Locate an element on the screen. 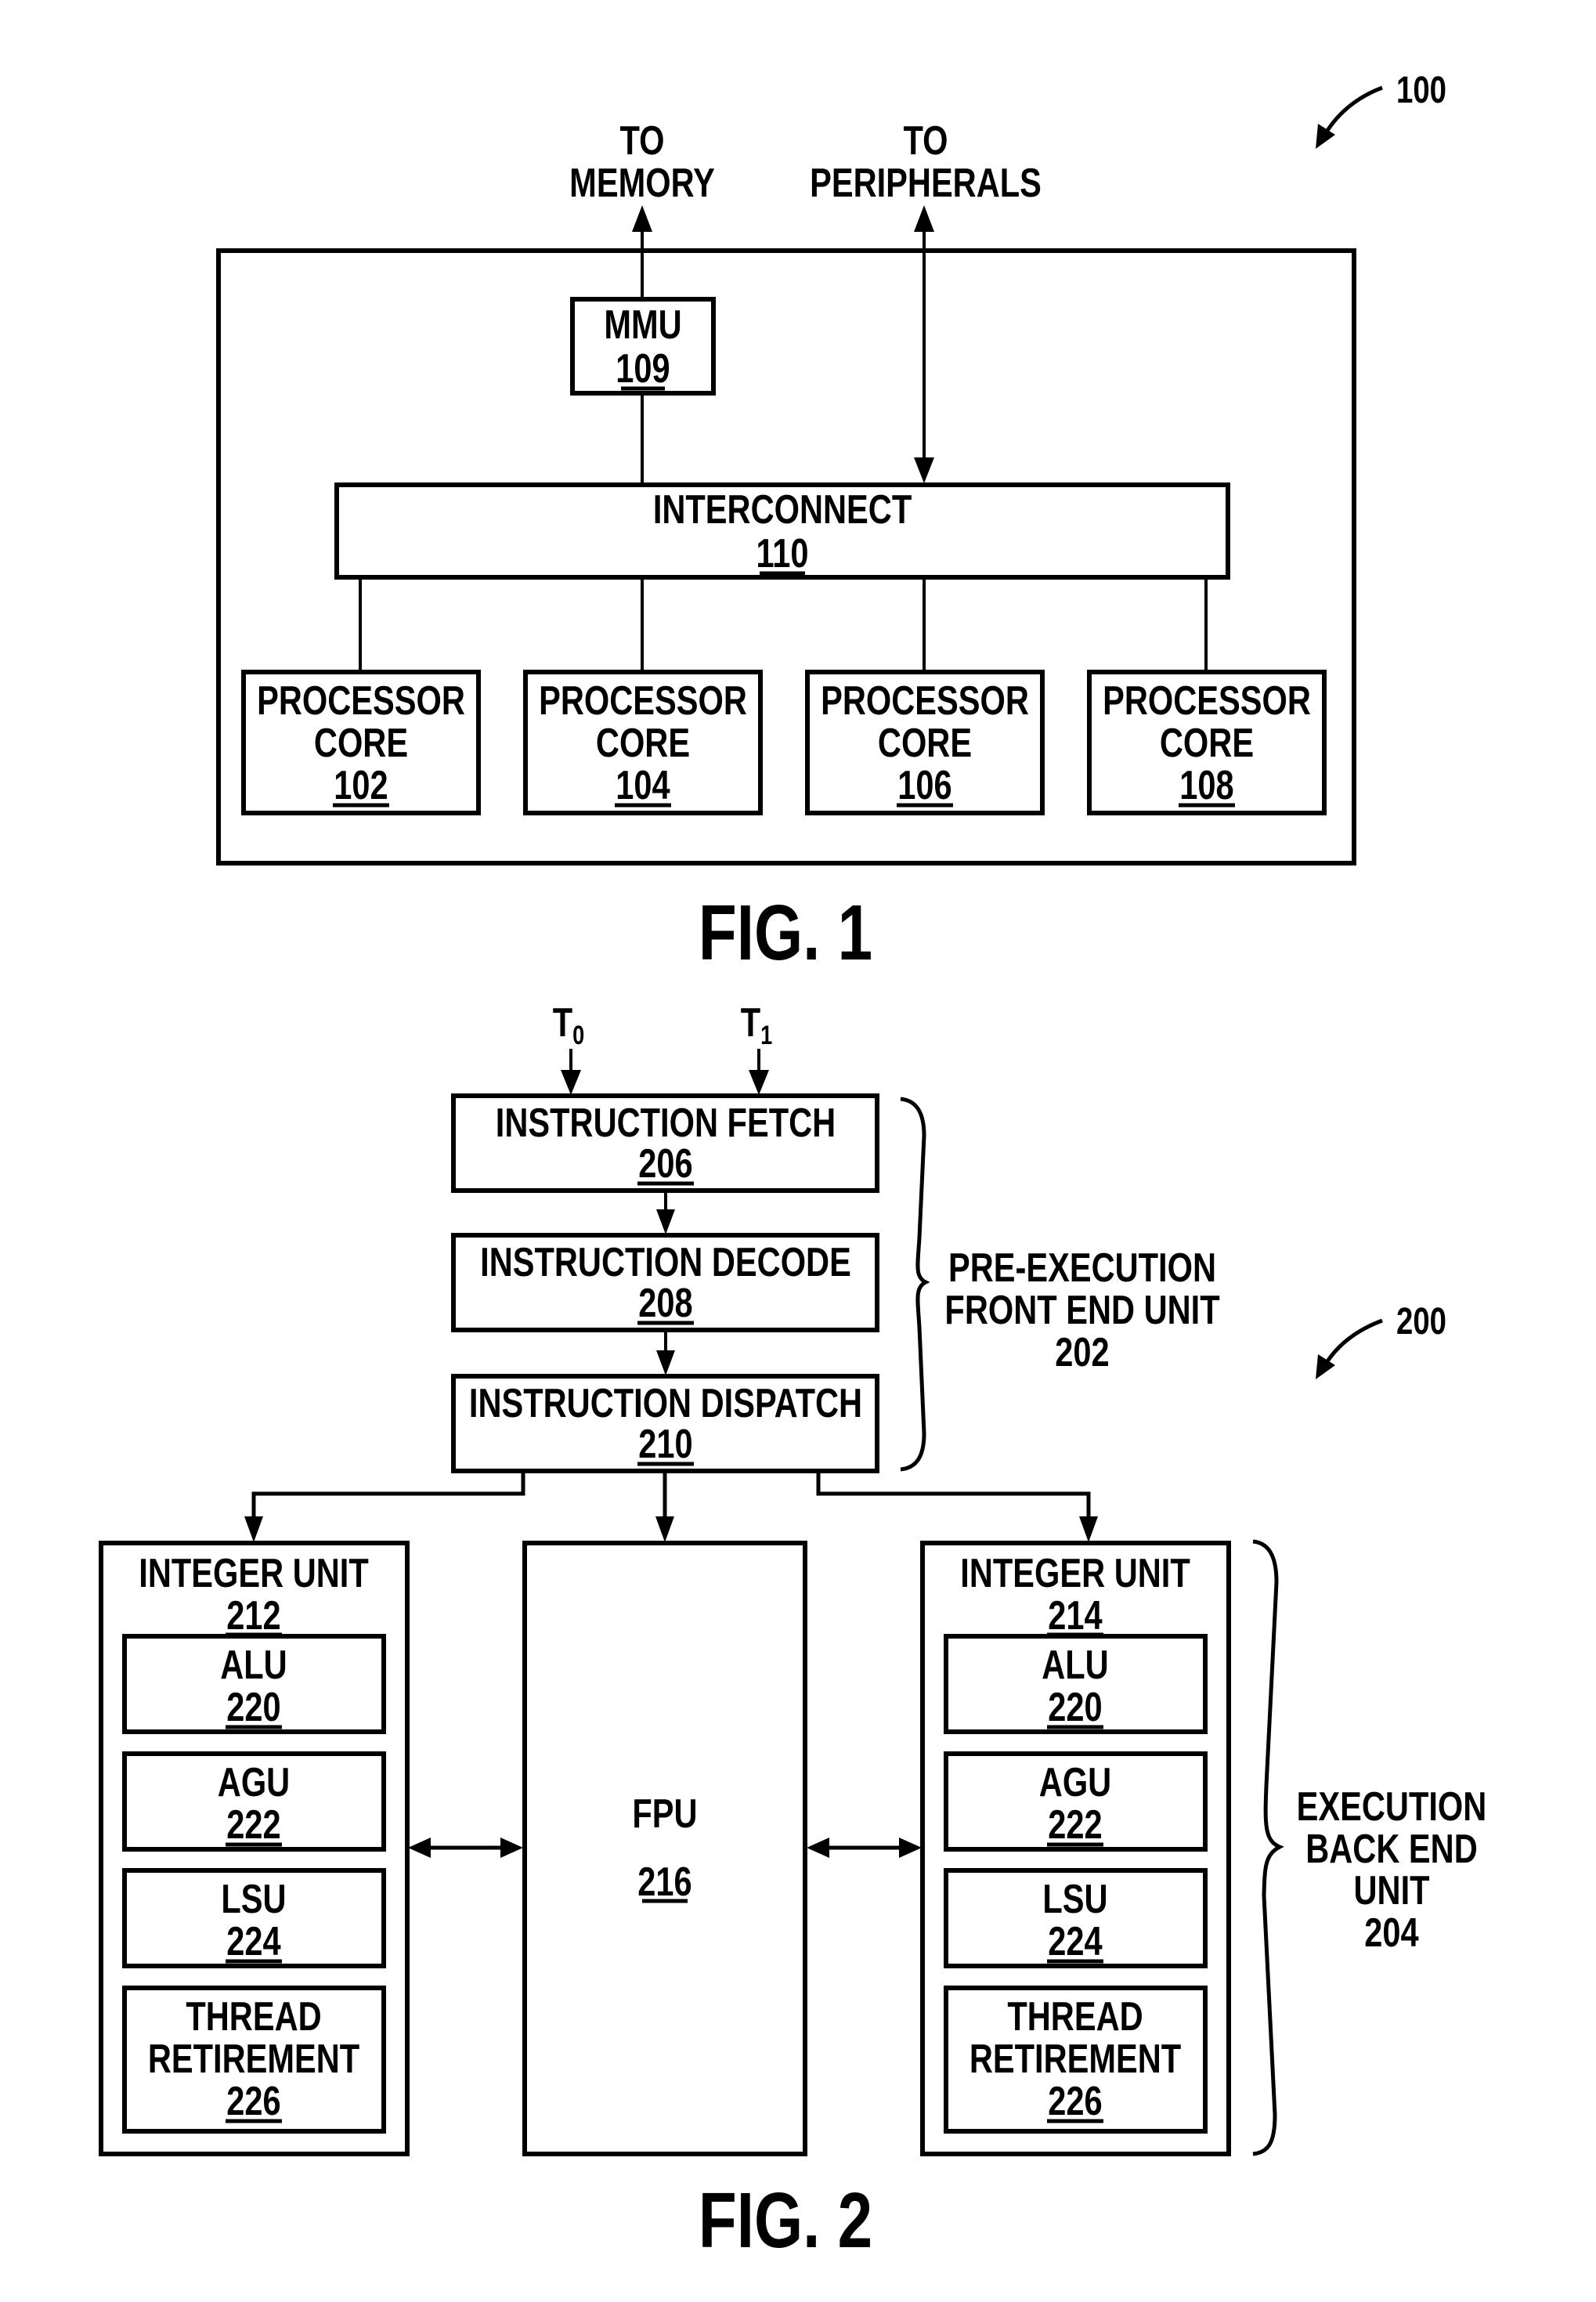 The height and width of the screenshot is (2302, 1596). processor-core-106: PROCESSORCORE106 is located at coordinates (925, 742).